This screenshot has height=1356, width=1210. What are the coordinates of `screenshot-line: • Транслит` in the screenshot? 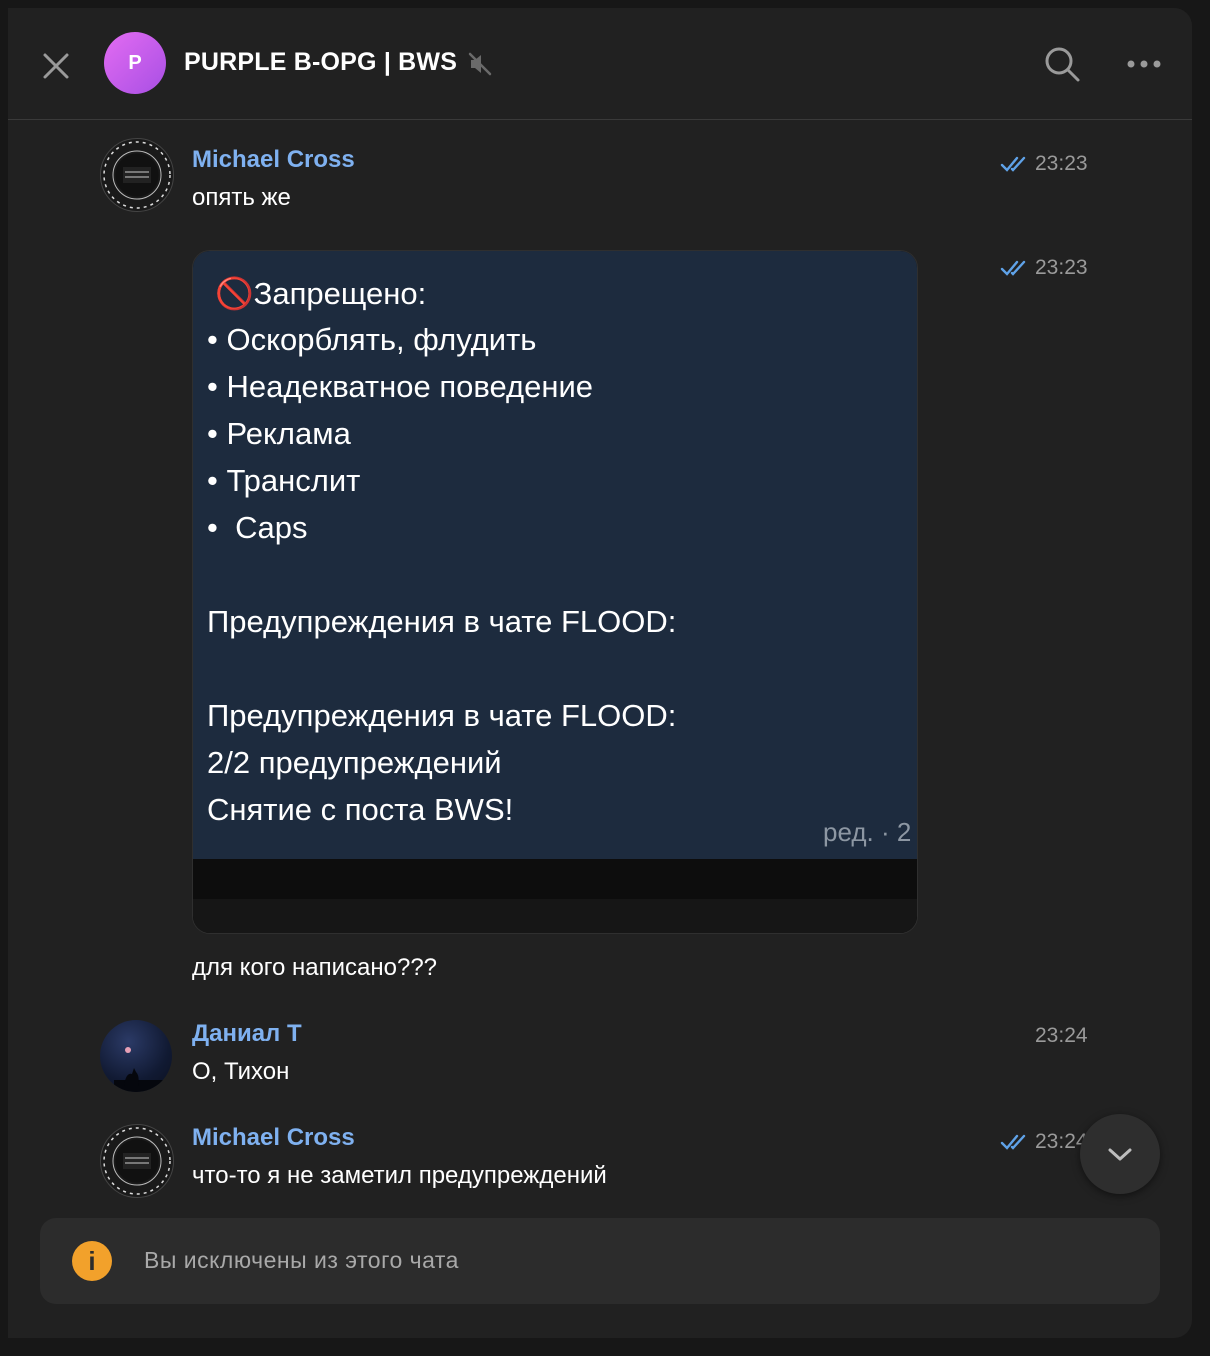 It's located at (284, 480).